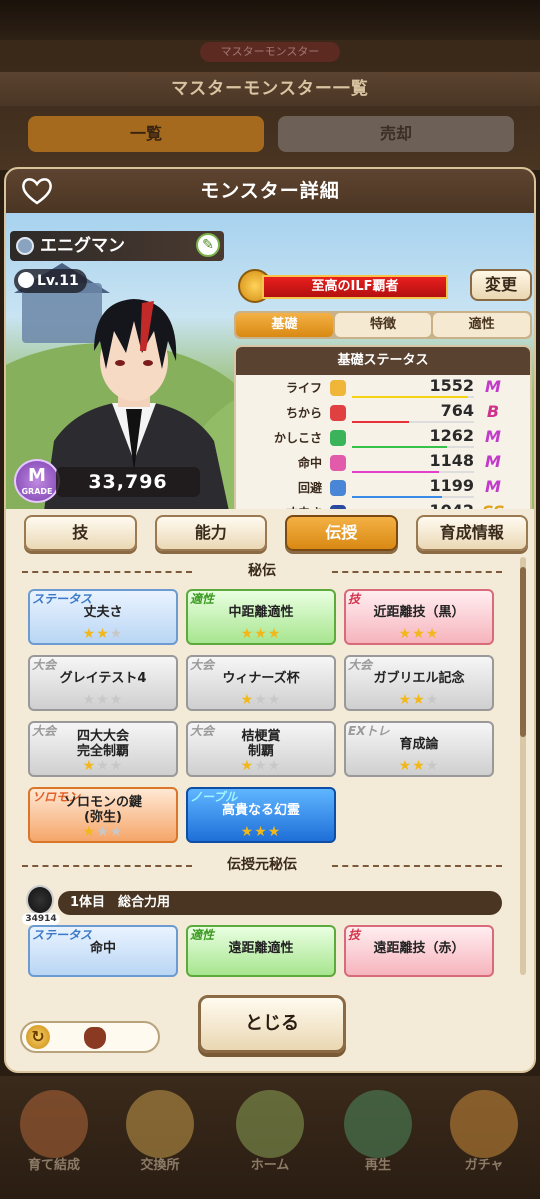  What do you see at coordinates (413, 505) in the screenshot?
I see `stat-value: 1042` at bounding box center [413, 505].